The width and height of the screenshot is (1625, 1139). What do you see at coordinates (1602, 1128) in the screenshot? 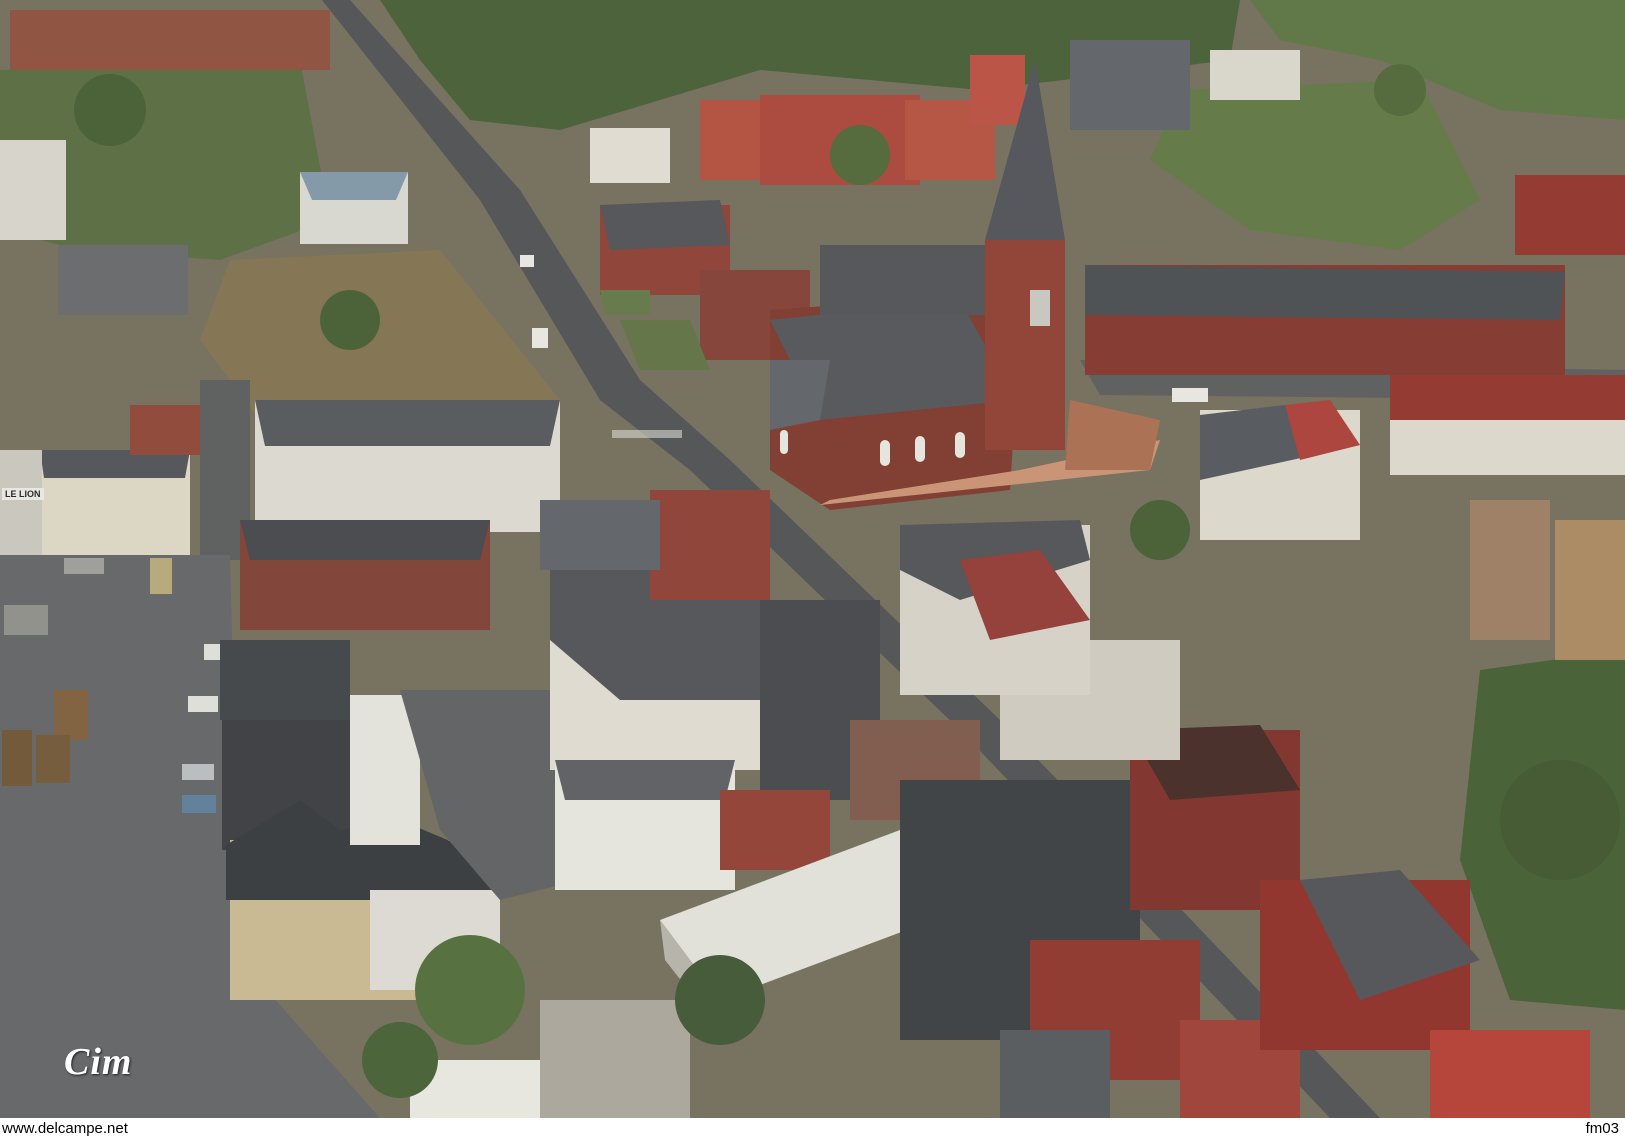
I see `watermark-right: fm03` at bounding box center [1602, 1128].